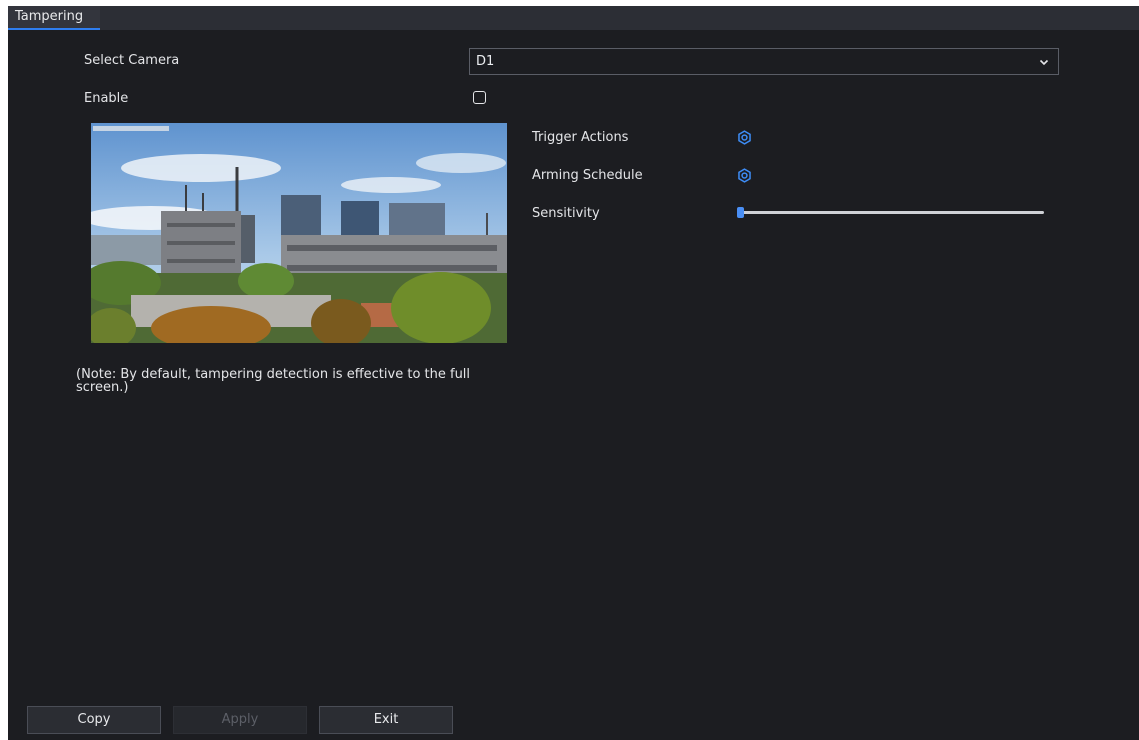 The height and width of the screenshot is (740, 1139). What do you see at coordinates (566, 213) in the screenshot?
I see `sensitivity-label: Sensitivity` at bounding box center [566, 213].